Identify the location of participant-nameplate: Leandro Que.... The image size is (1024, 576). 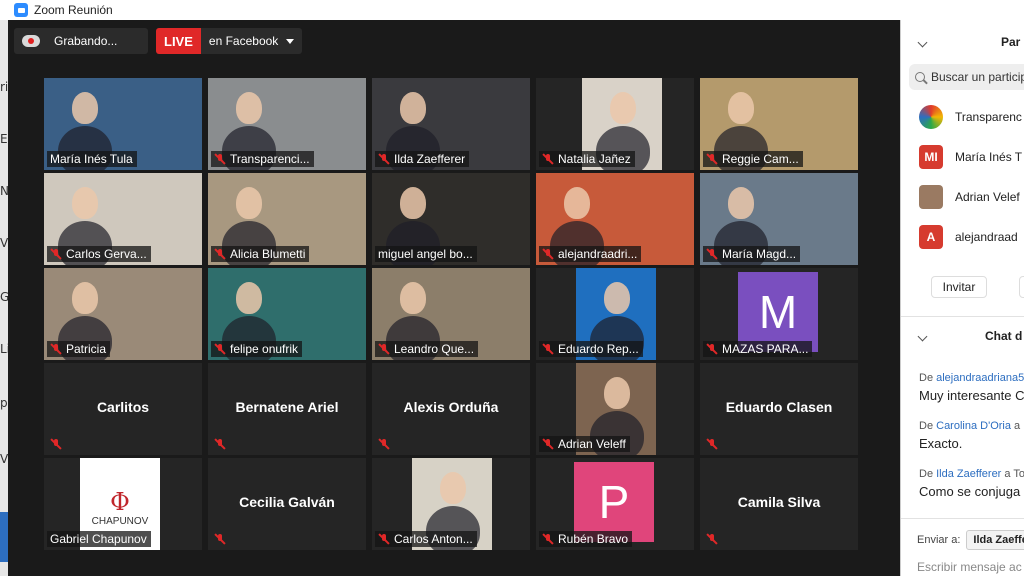
(427, 349).